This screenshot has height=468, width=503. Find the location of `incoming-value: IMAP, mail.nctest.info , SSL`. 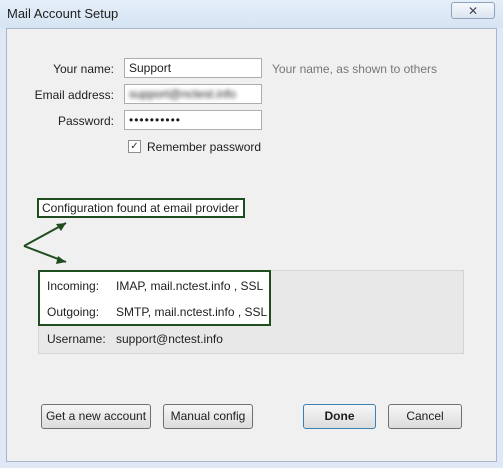

incoming-value: IMAP, mail.nctest.info , SSL is located at coordinates (190, 286).